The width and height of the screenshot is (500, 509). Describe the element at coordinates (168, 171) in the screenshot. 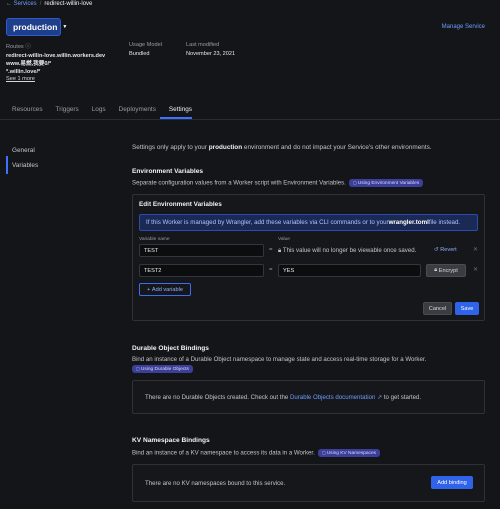

I see `env-vars-heading: Environment Variables` at that location.